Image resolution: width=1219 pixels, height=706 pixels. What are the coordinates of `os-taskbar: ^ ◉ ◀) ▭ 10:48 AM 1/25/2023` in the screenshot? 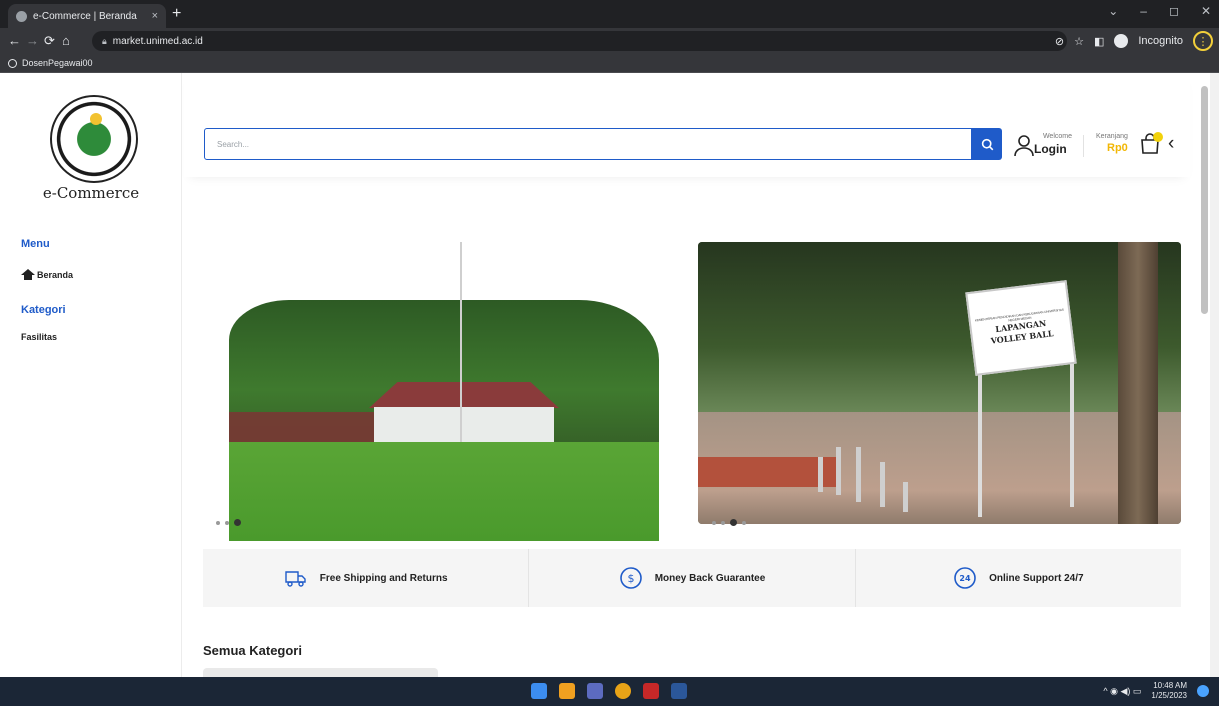 It's located at (609, 691).